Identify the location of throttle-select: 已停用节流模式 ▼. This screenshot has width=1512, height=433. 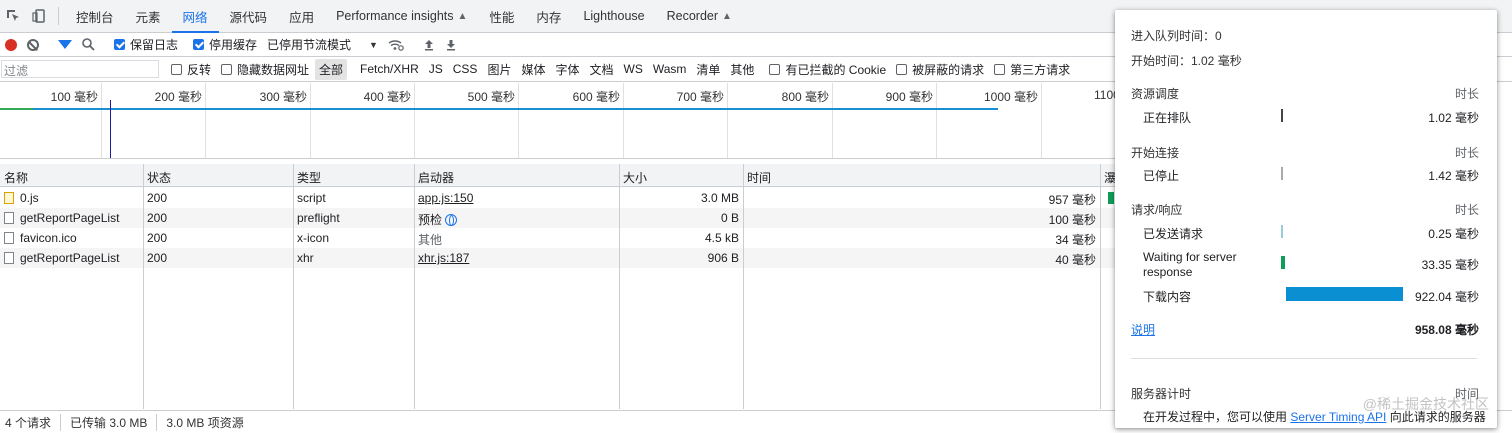
(322, 44).